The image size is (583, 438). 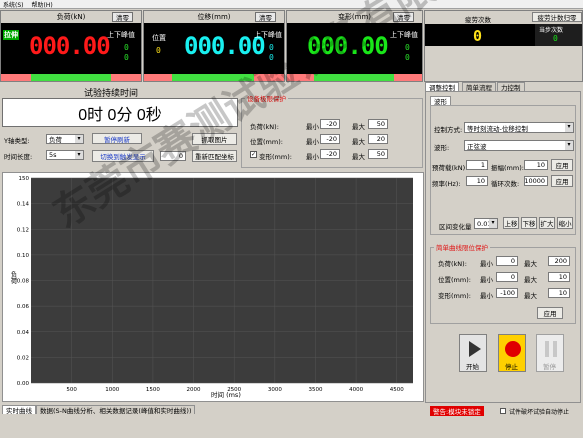 I want to click on control-mode-label: 控制方式:, so click(x=448, y=130).